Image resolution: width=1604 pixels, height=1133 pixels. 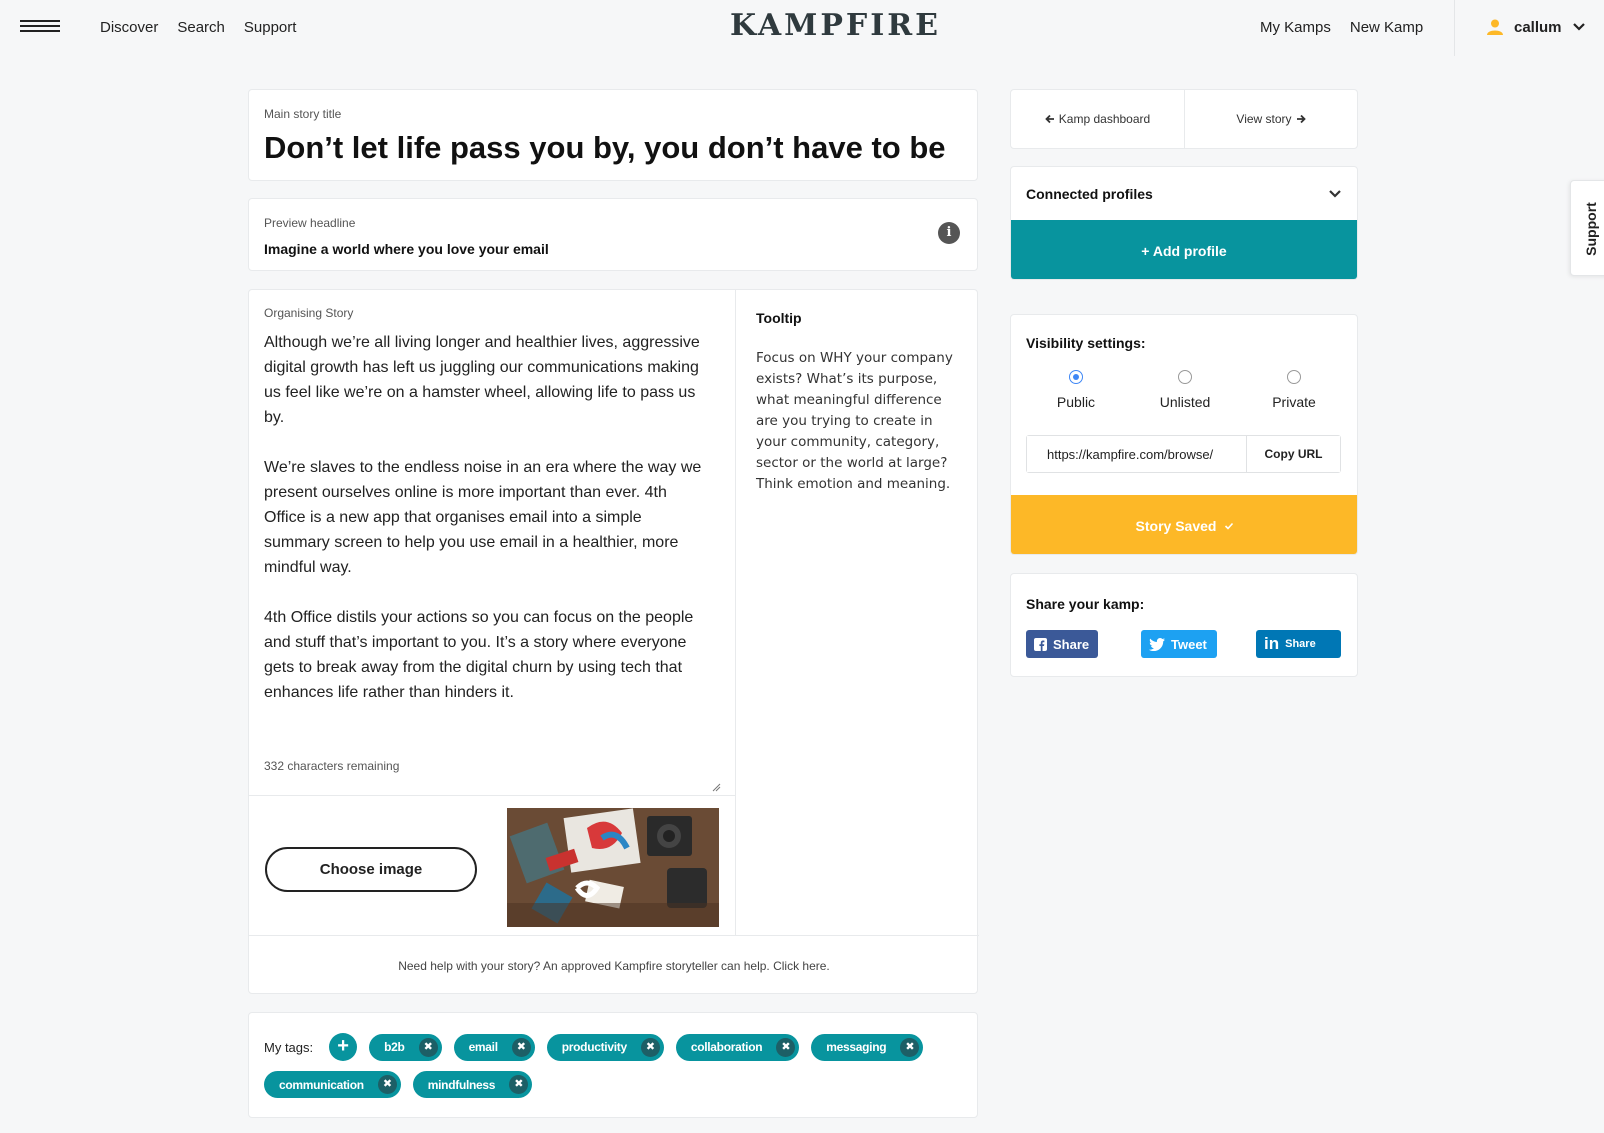 I want to click on tag-label: mindfulness, so click(x=461, y=1084).